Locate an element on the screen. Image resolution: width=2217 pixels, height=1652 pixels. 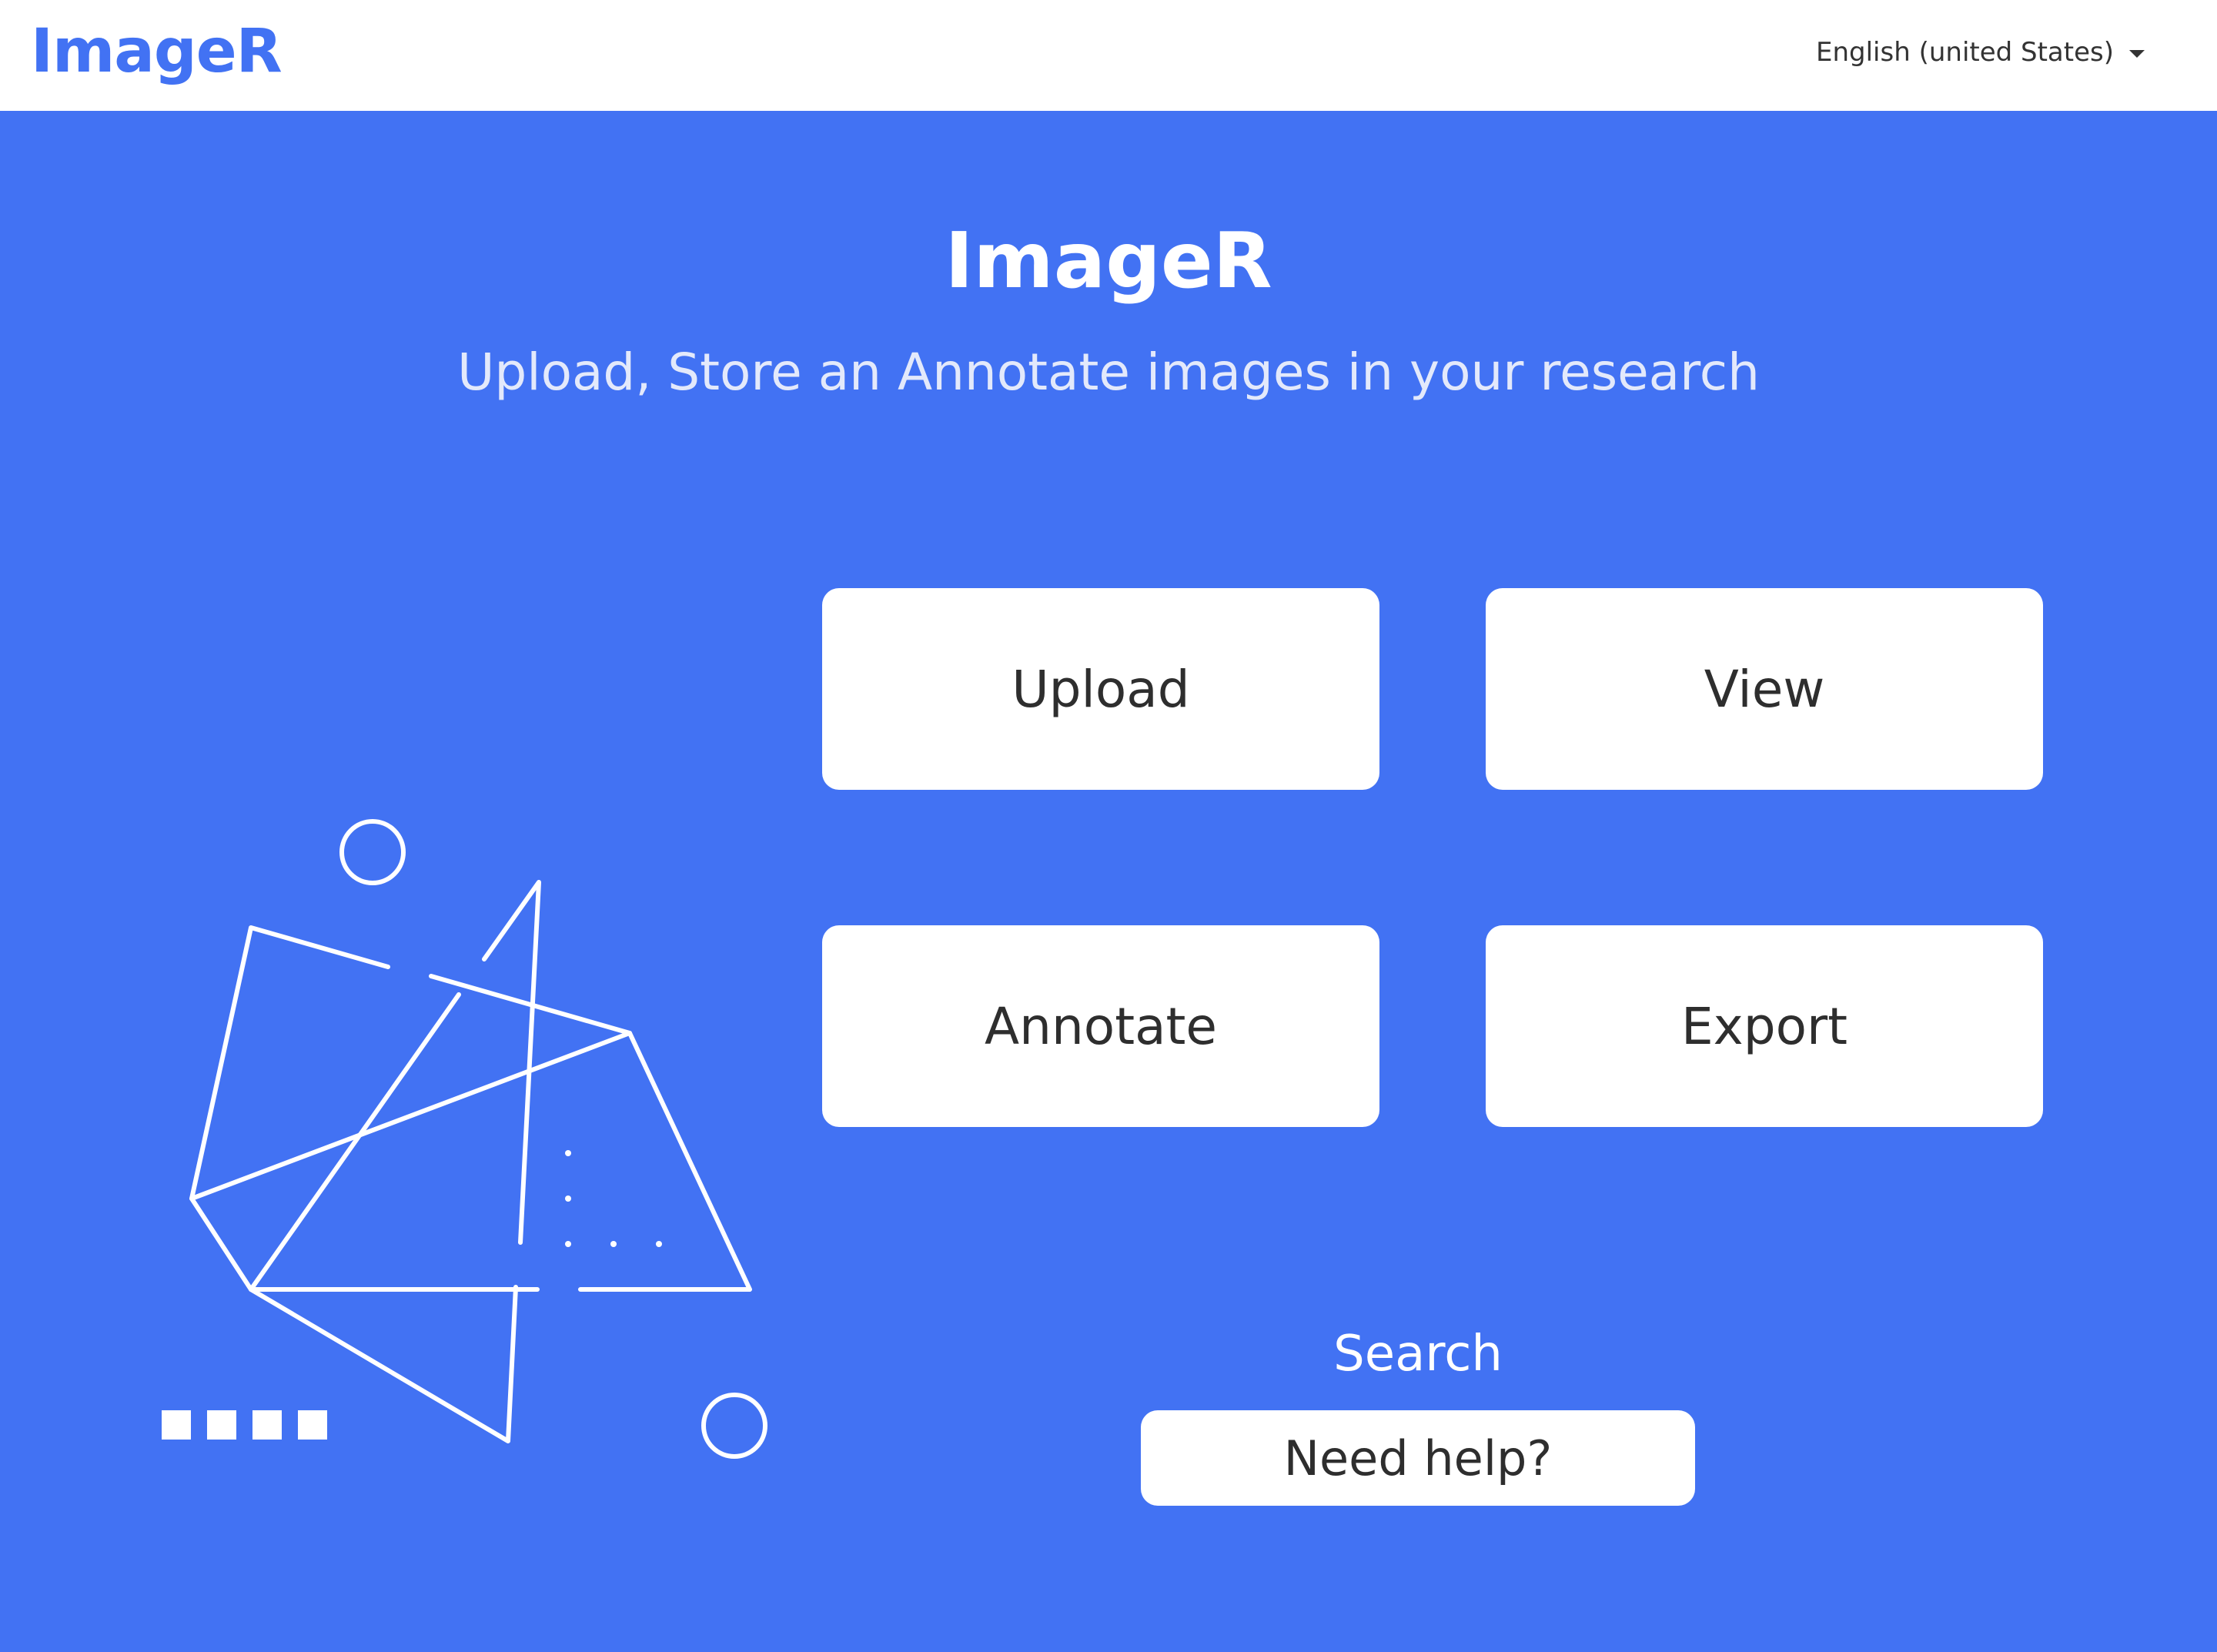
page-title: ImageR is located at coordinates (1108, 261).